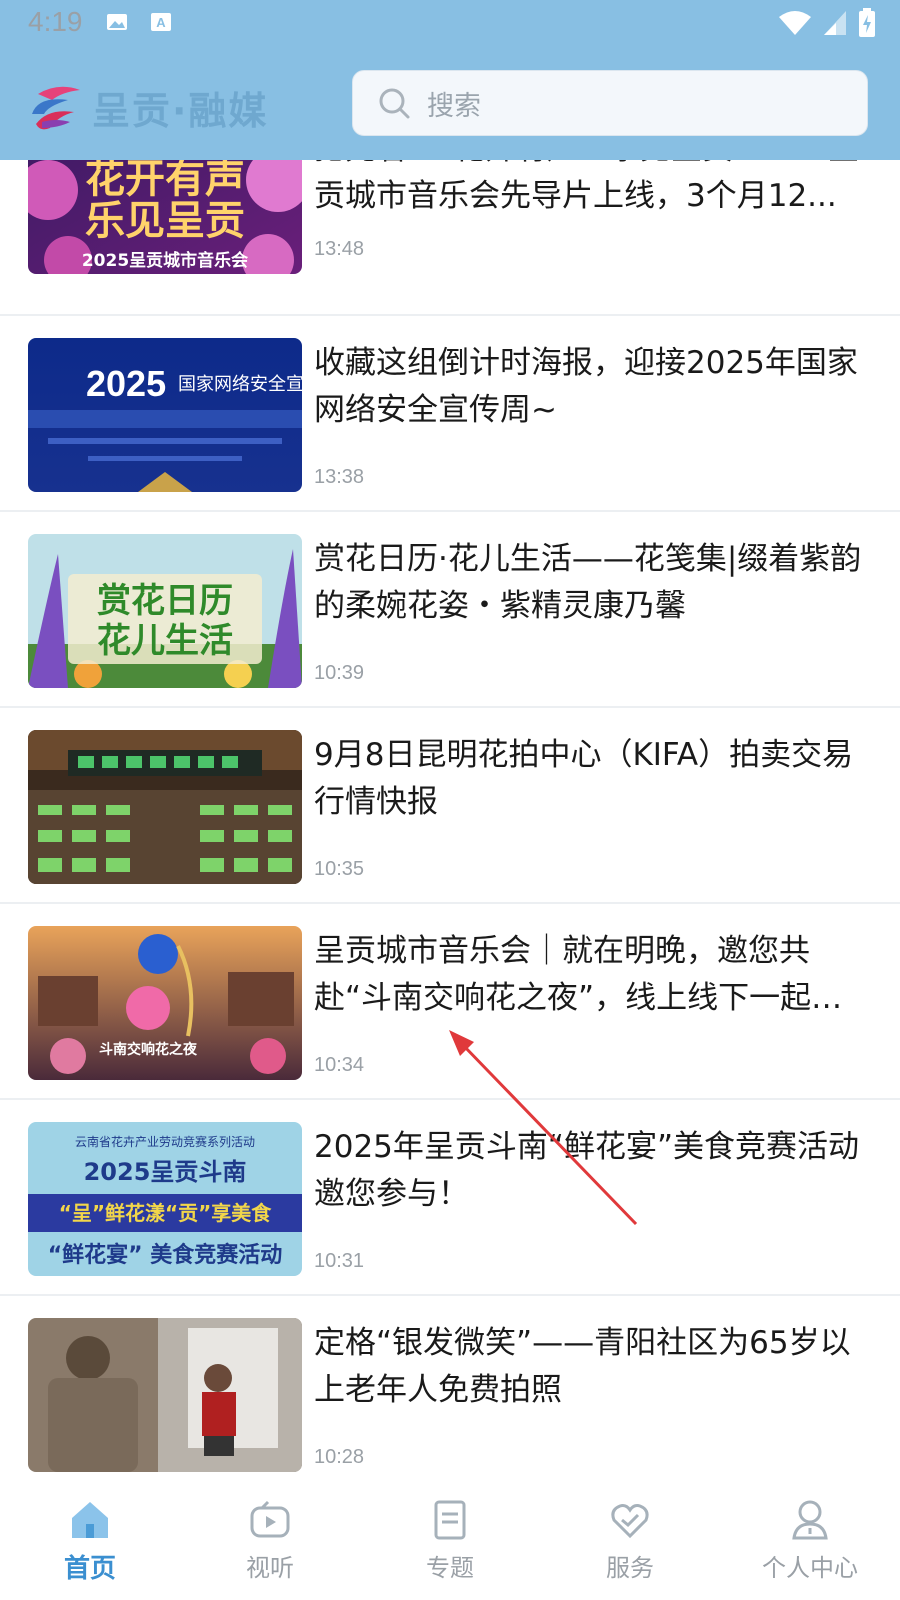  I want to click on tab-home: 首页, so click(90, 1539).